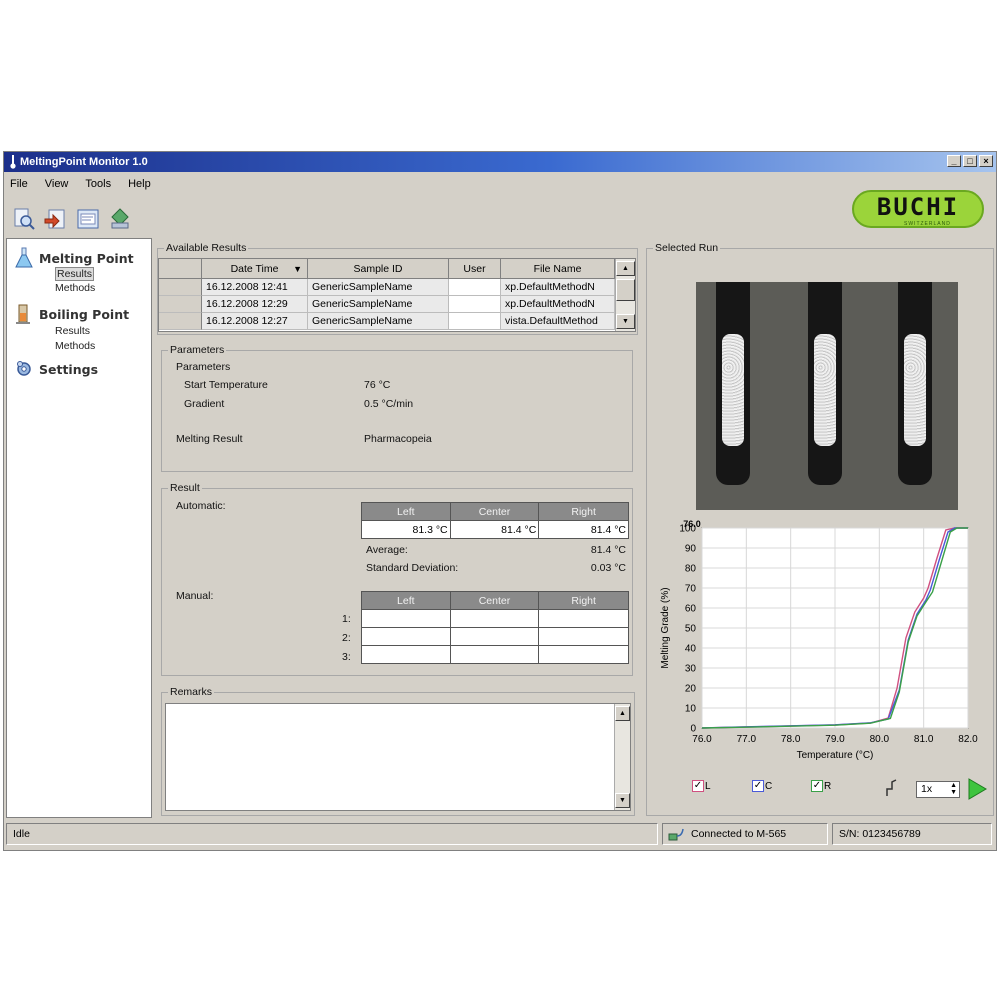 This screenshot has width=1000, height=1000. Describe the element at coordinates (75, 346) in the screenshot. I see `nav-boiling-methods: Methods` at that location.